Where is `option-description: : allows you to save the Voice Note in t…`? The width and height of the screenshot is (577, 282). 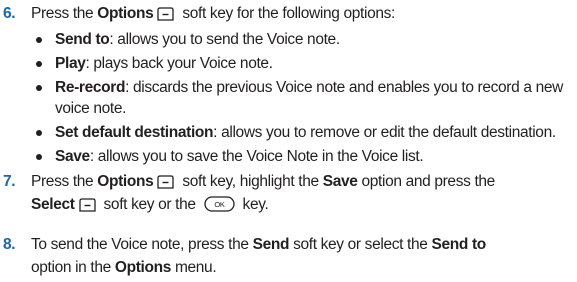 option-description: : allows you to save the Voice Note in t… is located at coordinates (256, 156).